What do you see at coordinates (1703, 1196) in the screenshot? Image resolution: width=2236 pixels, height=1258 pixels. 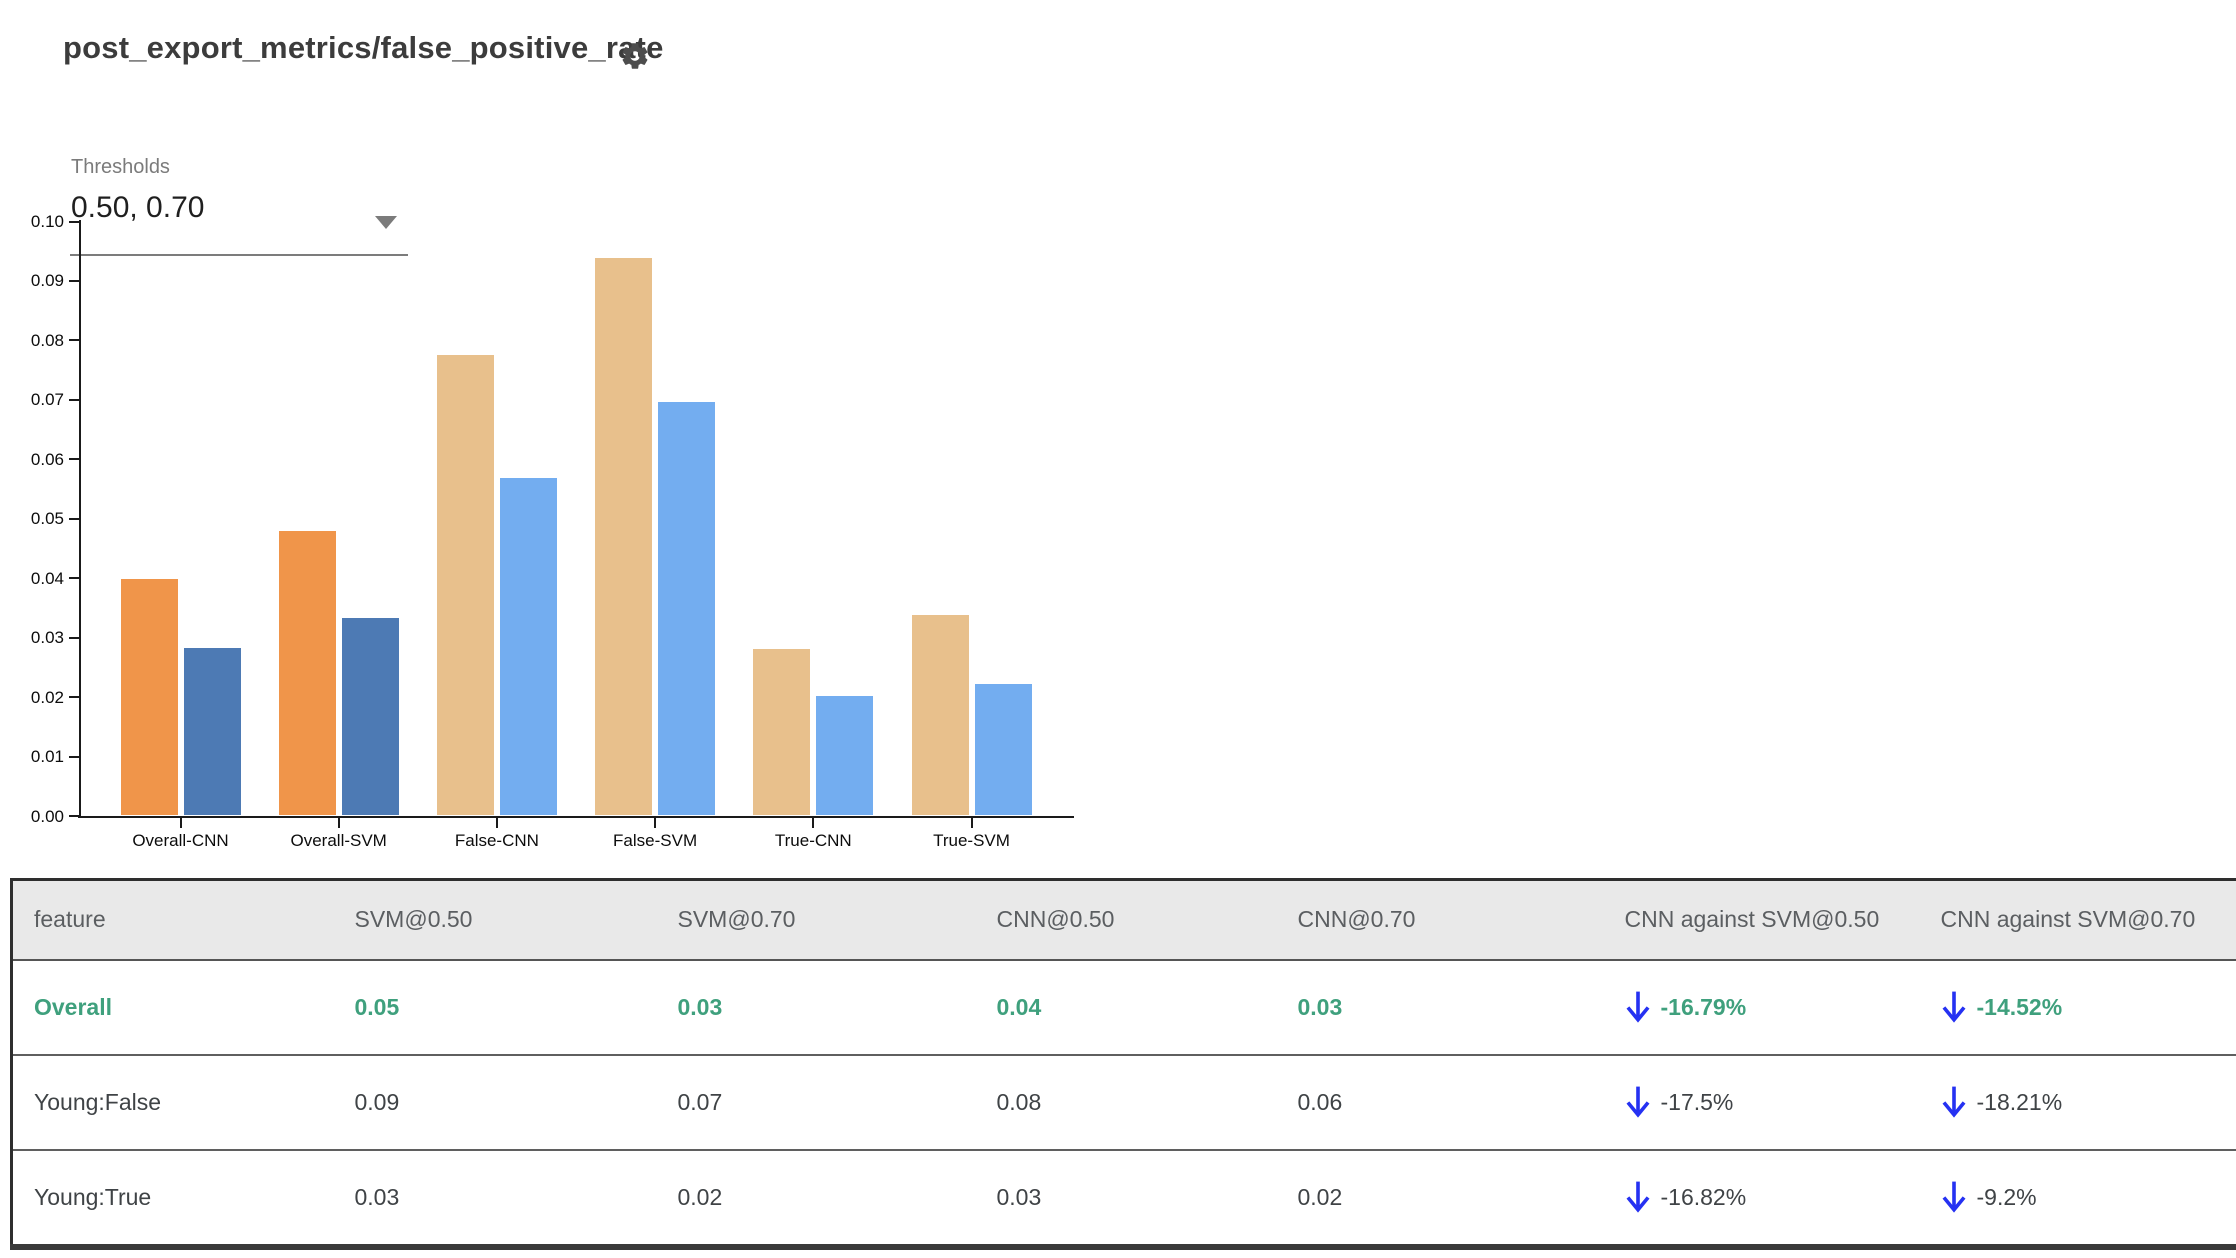 I see `delta-value: -16.82%` at bounding box center [1703, 1196].